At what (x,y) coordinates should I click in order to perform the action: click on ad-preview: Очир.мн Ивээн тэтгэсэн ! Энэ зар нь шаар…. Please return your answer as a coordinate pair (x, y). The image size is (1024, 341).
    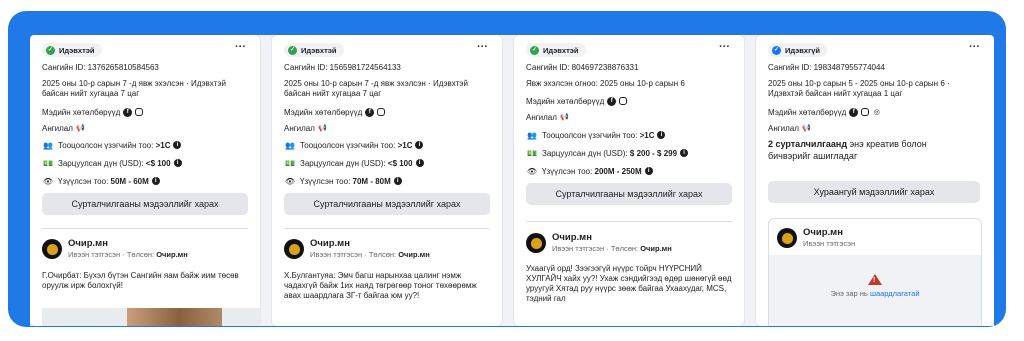
    Looking at the image, I should click on (875, 272).